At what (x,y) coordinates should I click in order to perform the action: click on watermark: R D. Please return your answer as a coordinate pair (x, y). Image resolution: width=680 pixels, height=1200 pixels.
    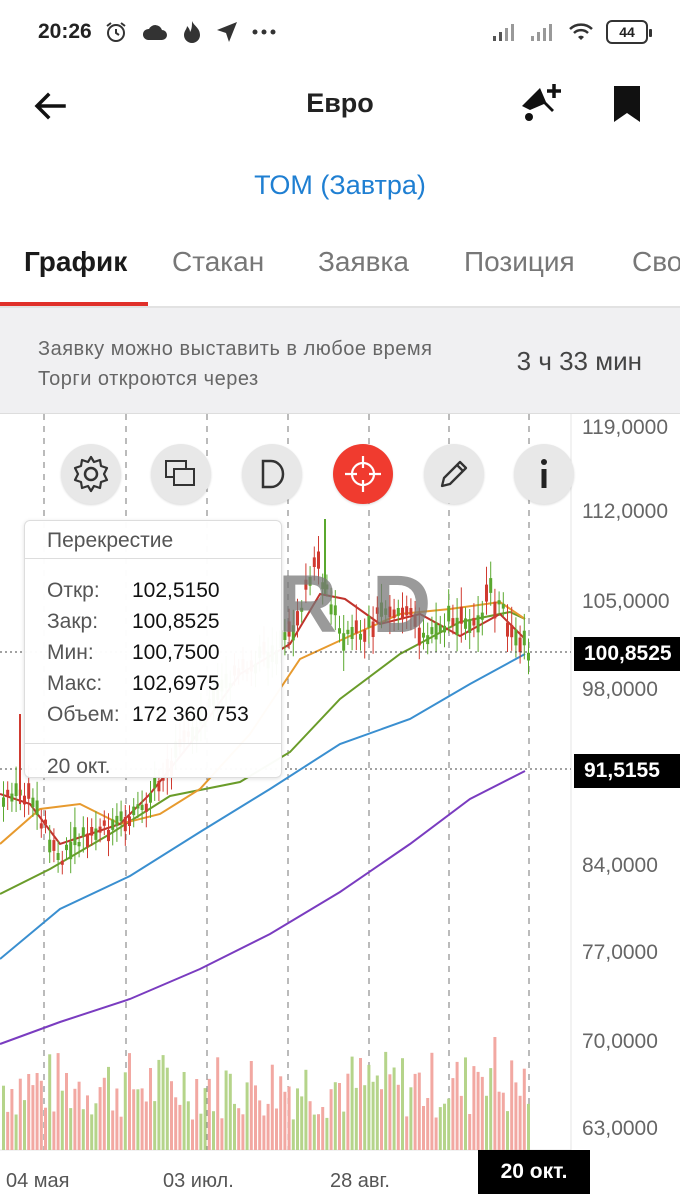
    Looking at the image, I should click on (358, 604).